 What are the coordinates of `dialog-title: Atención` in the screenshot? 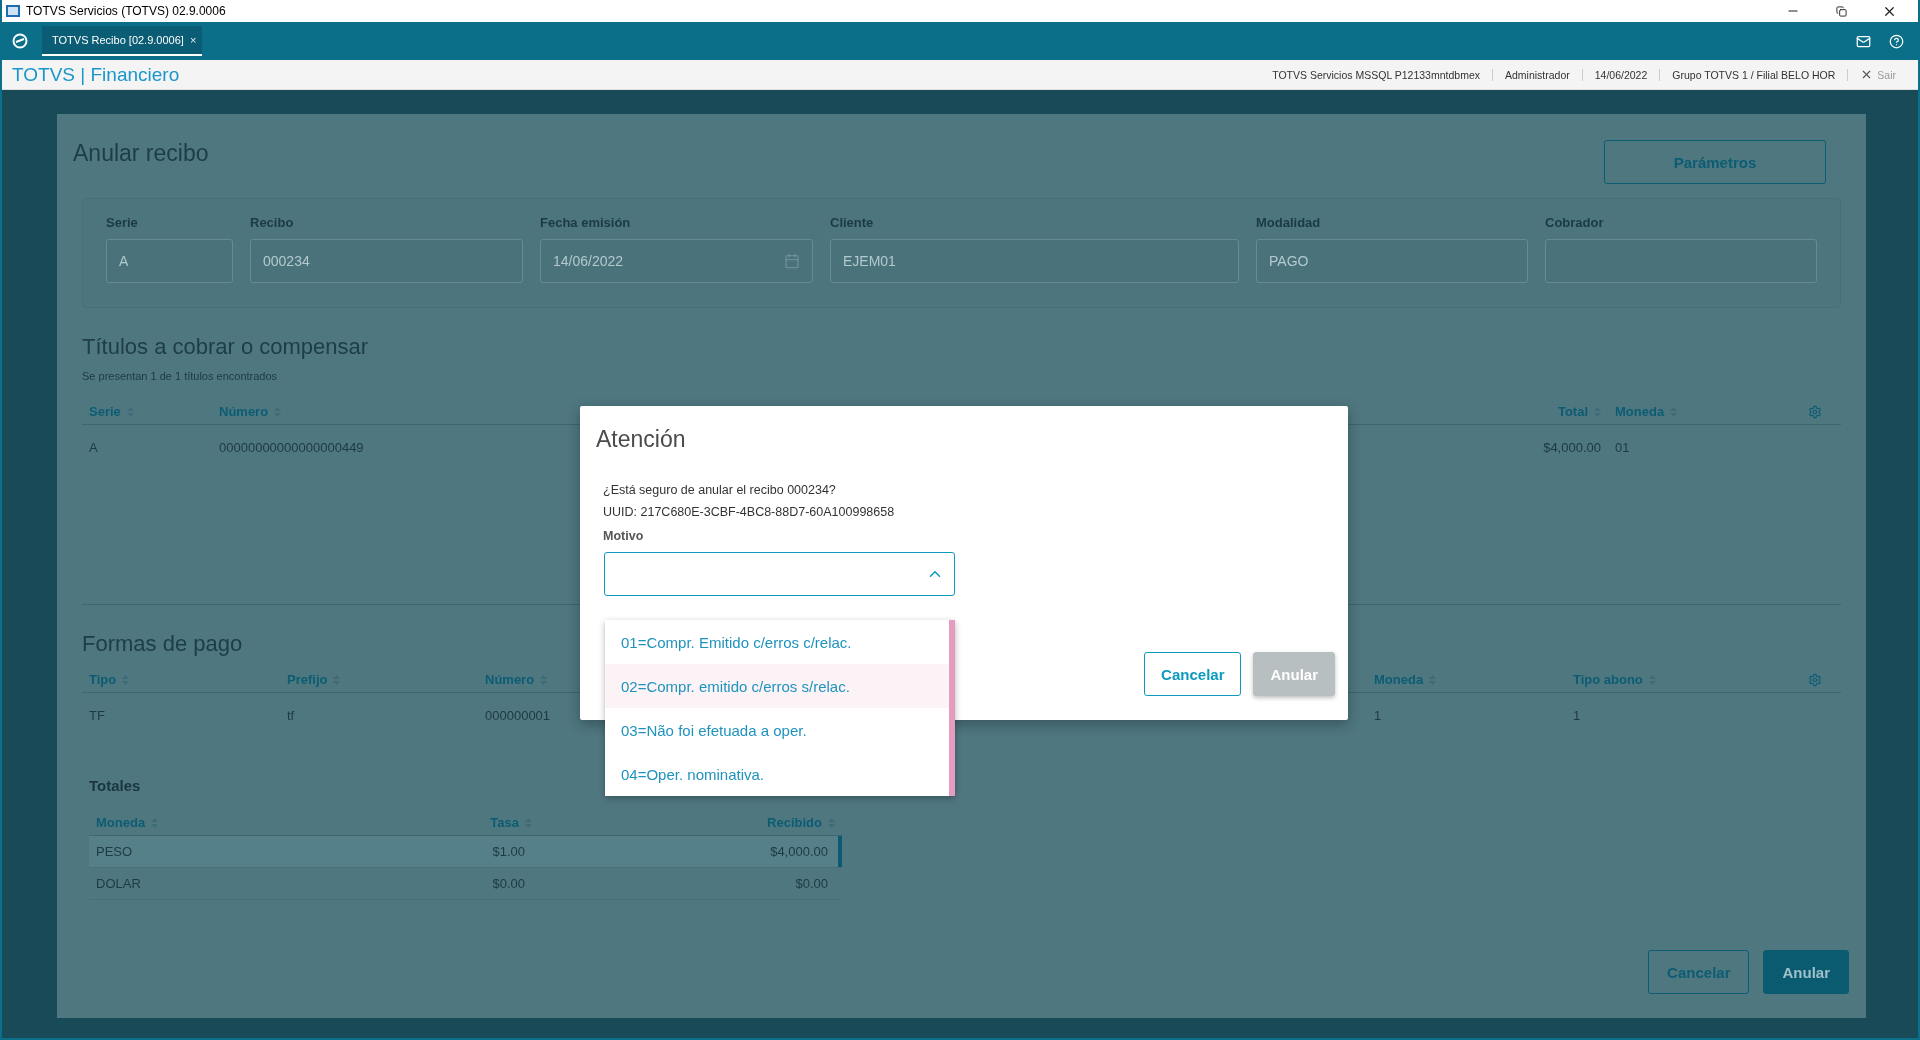 It's located at (641, 439).